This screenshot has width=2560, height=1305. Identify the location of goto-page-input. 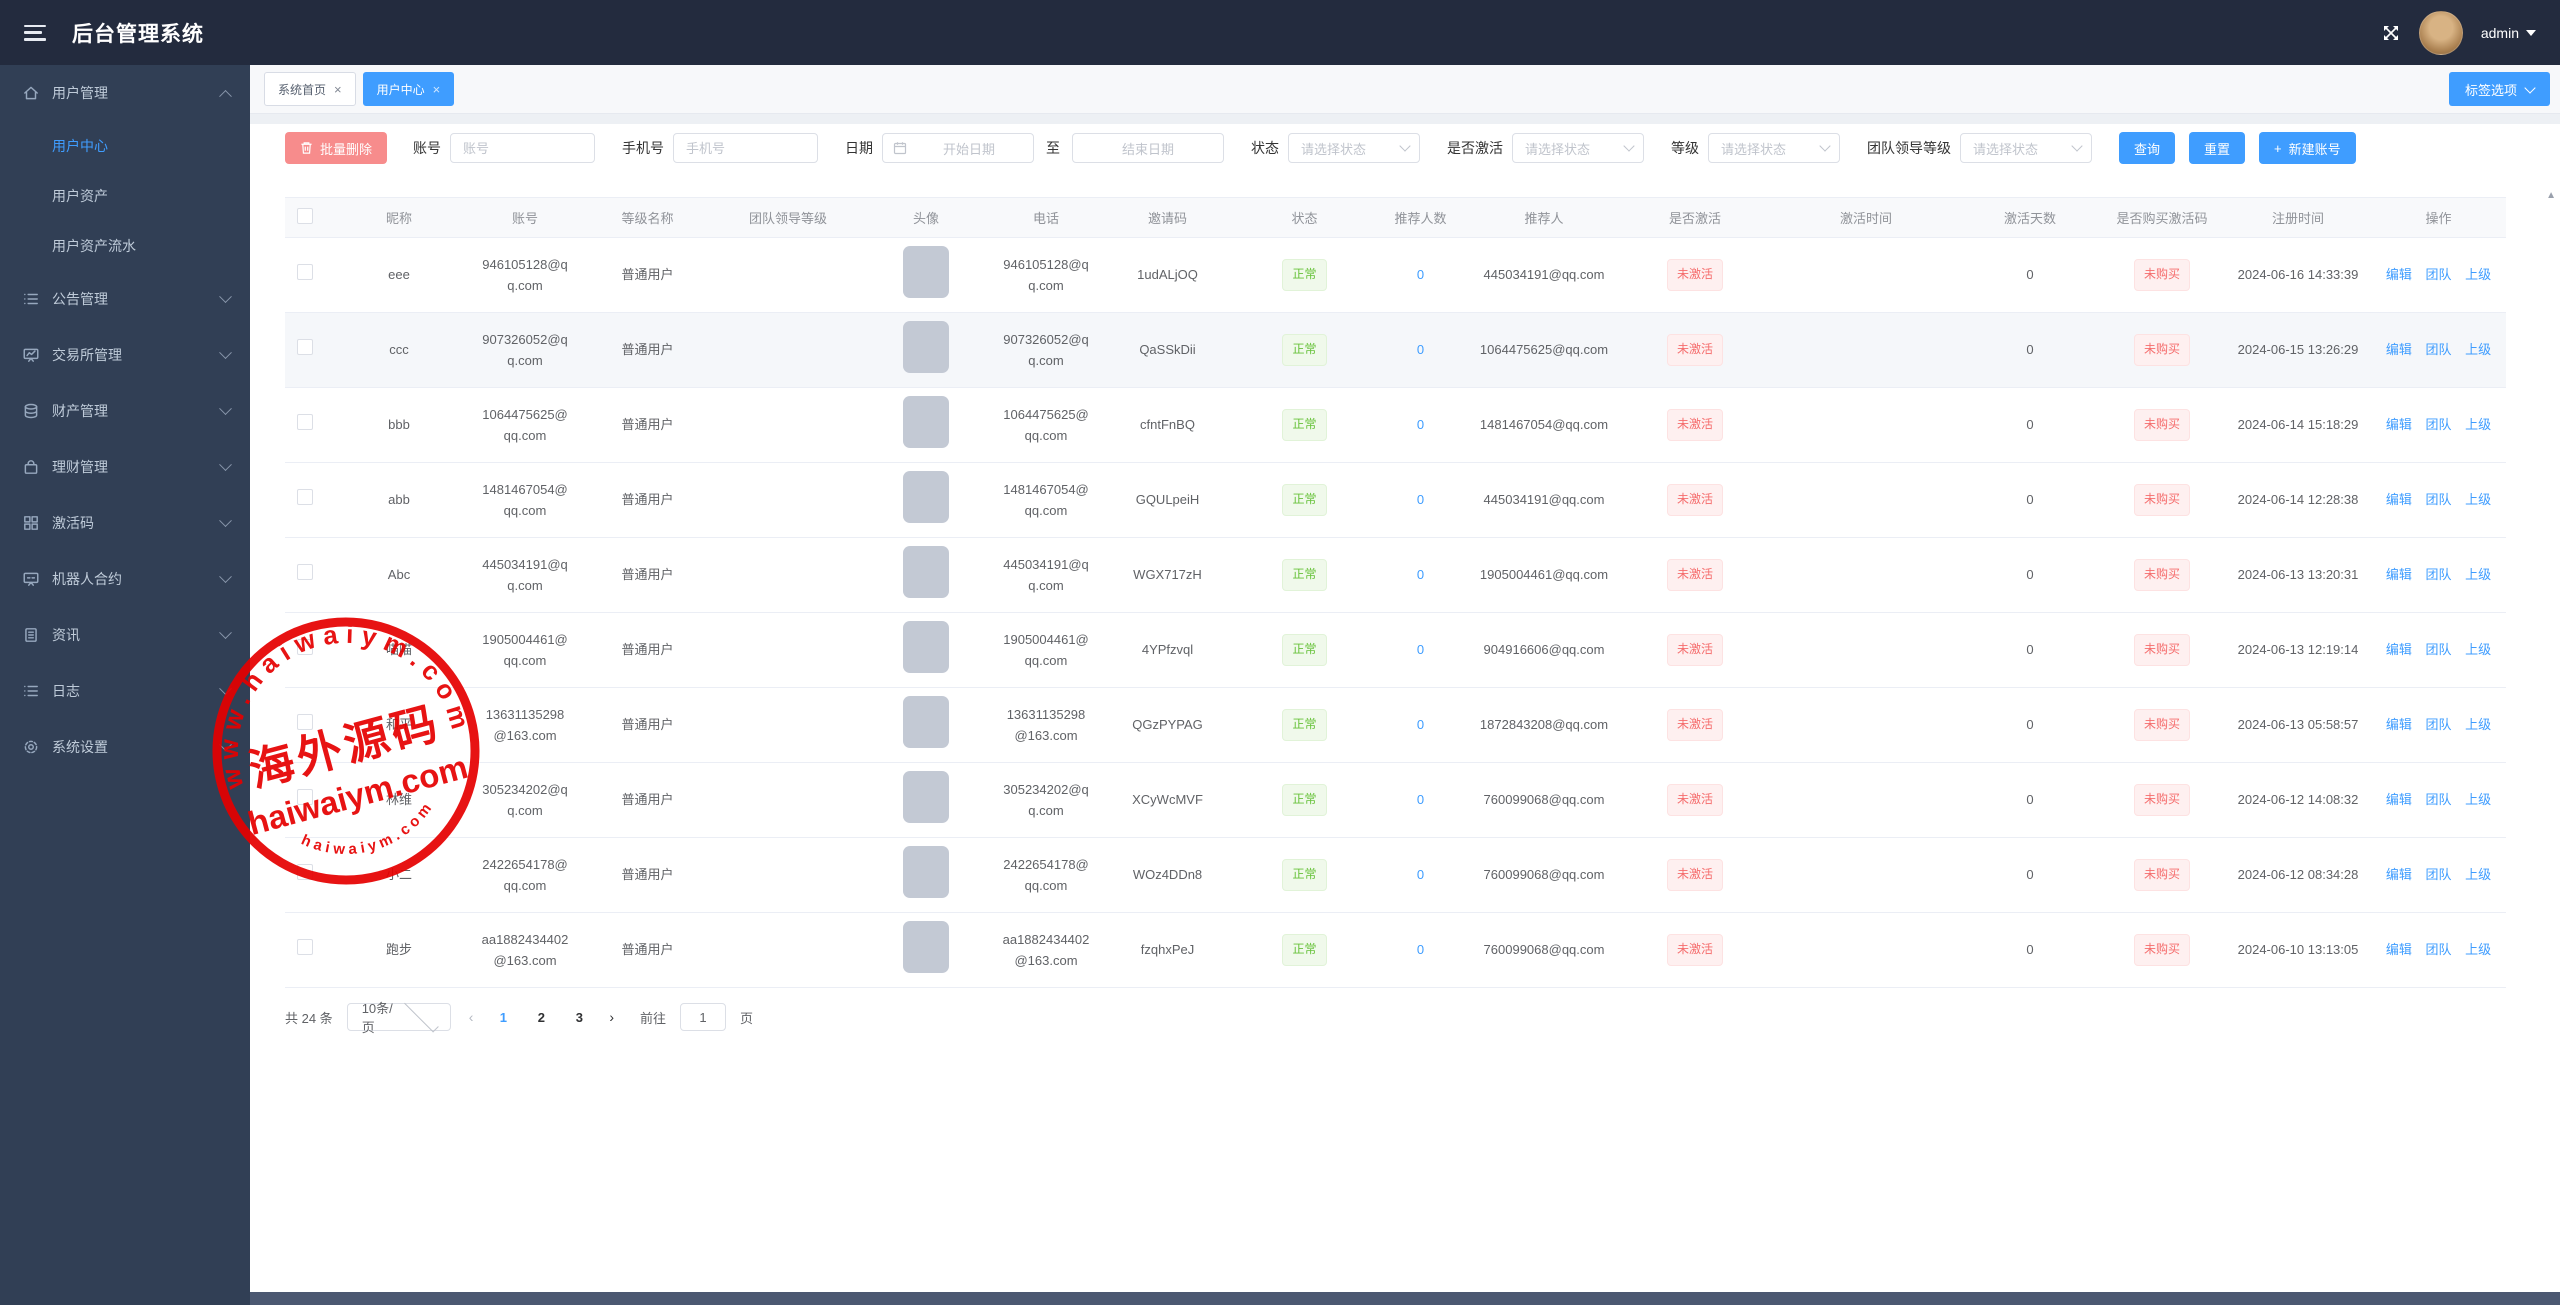
(703, 1017).